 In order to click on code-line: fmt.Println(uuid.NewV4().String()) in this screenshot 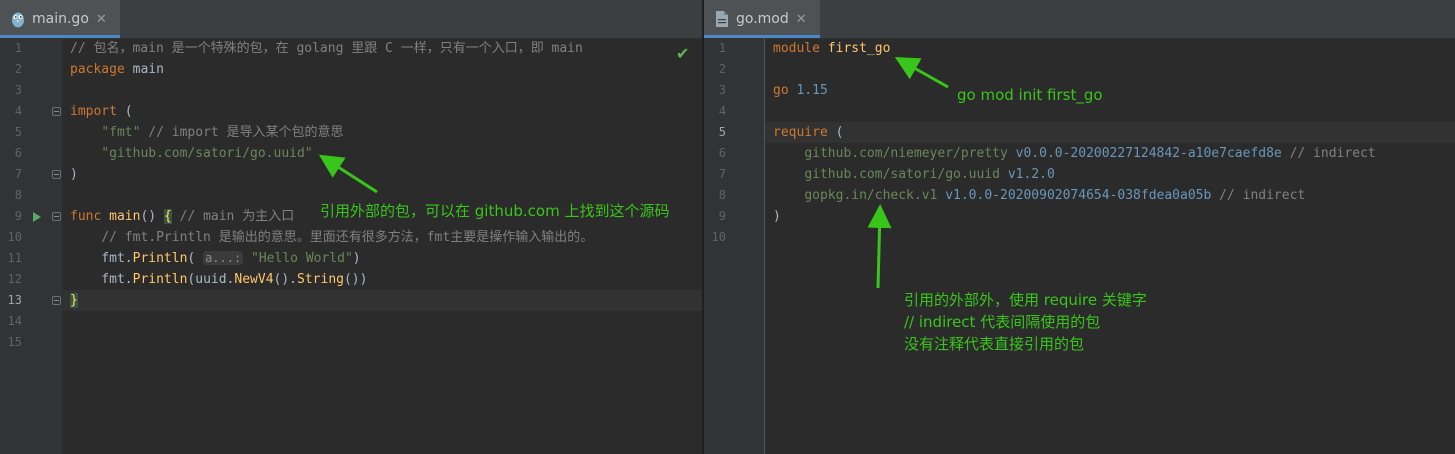, I will do `click(382, 279)`.